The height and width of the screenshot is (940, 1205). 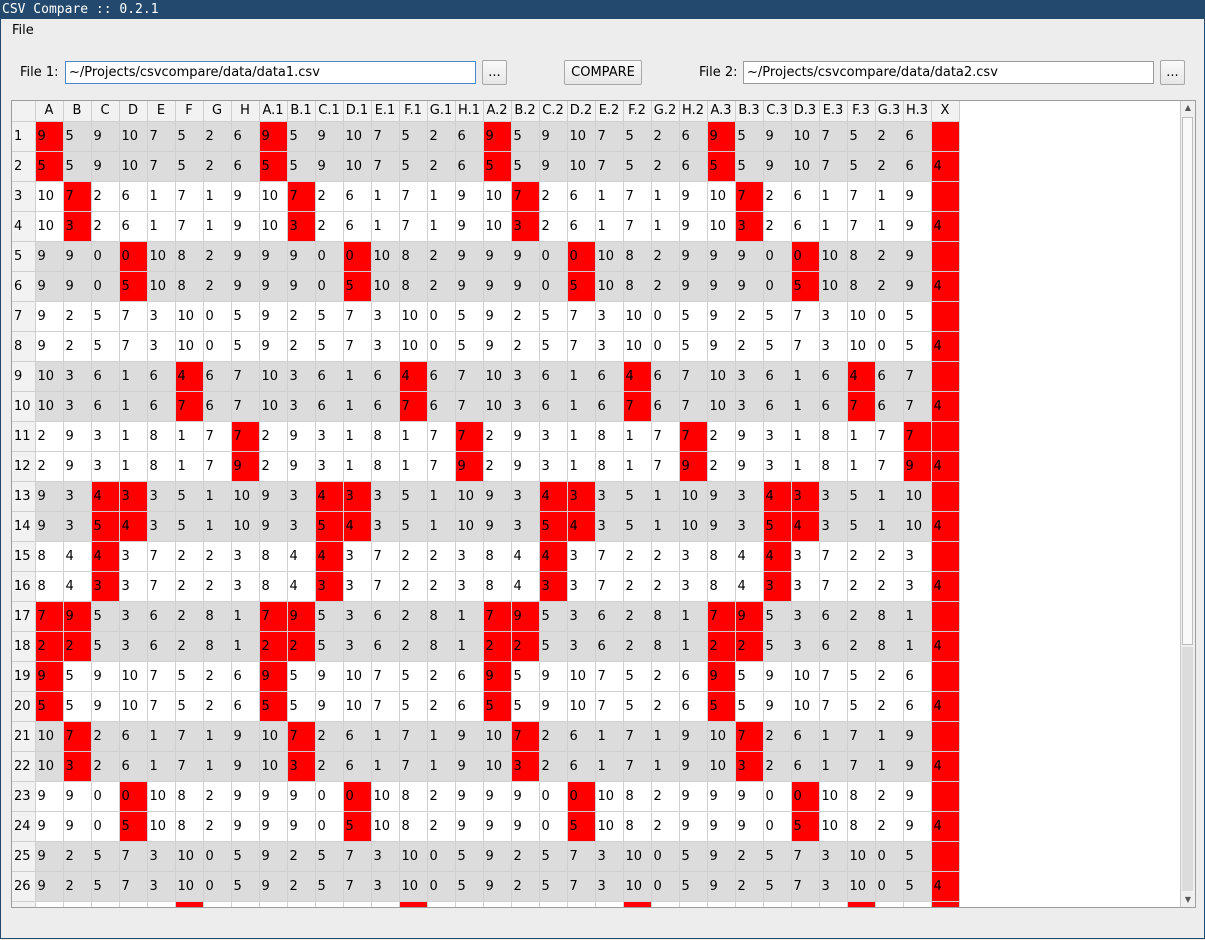 What do you see at coordinates (24, 226) in the screenshot?
I see `row-header: 4` at bounding box center [24, 226].